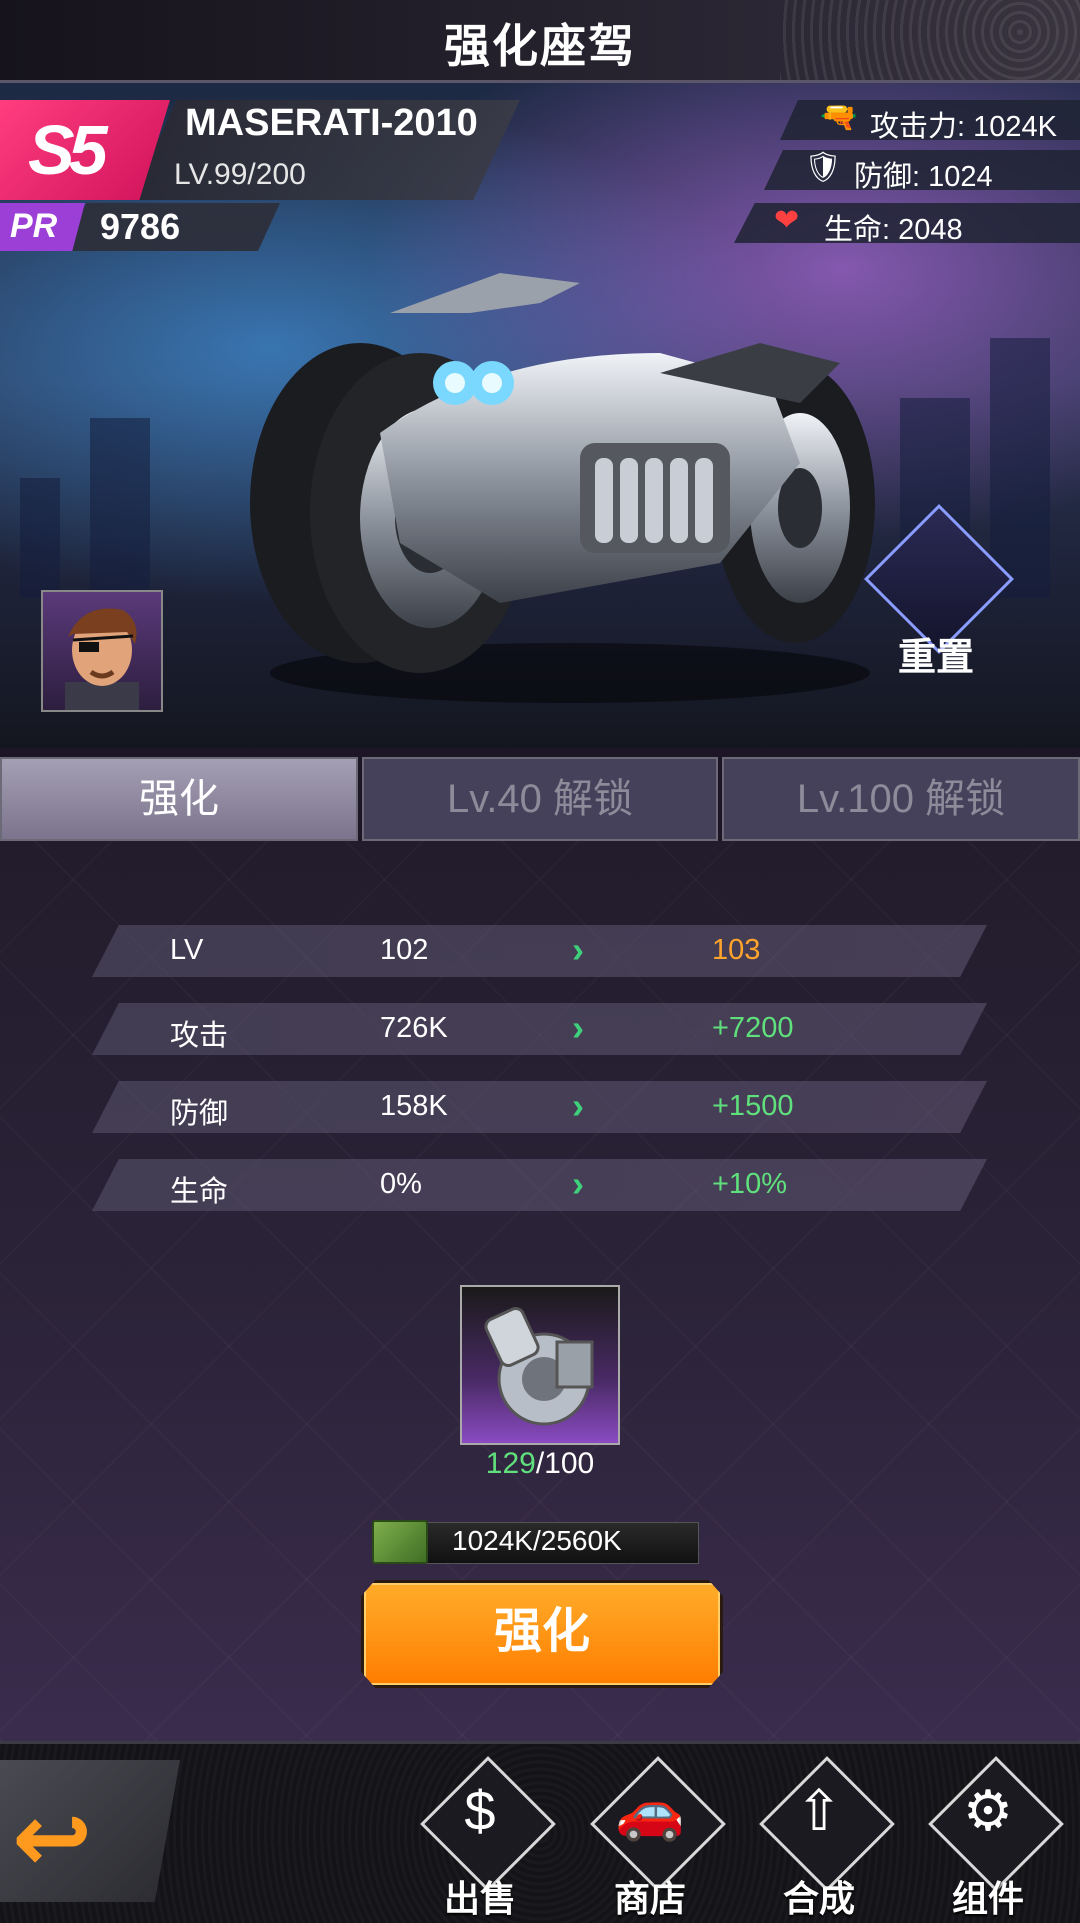 The width and height of the screenshot is (1080, 1923). I want to click on shield-icon: 🛡, so click(823, 167).